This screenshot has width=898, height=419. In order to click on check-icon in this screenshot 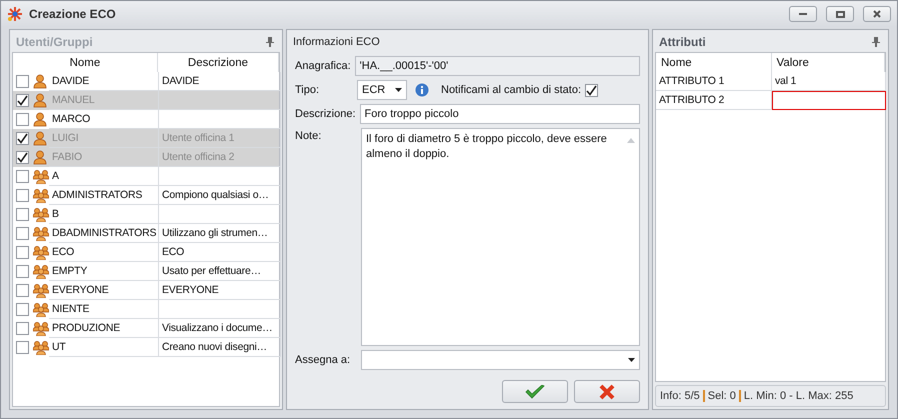, I will do `click(535, 391)`.